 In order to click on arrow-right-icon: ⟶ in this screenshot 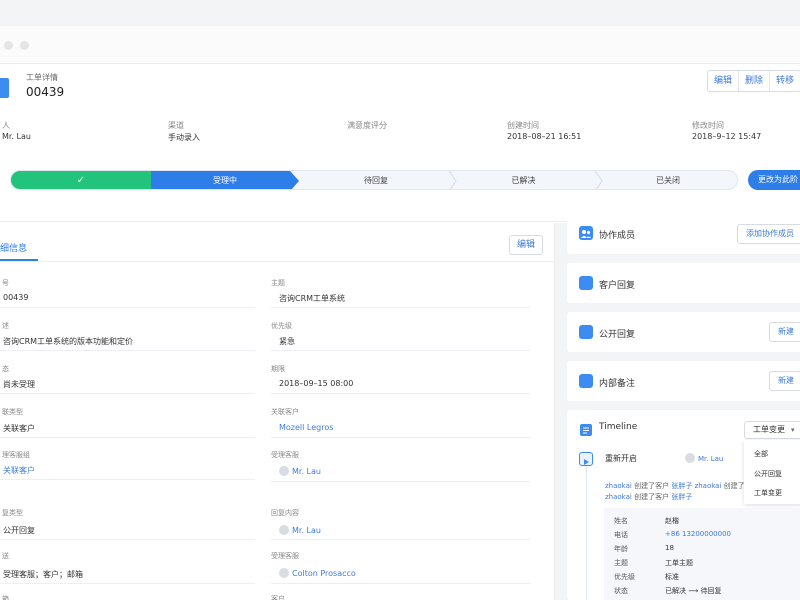, I will do `click(693, 591)`.